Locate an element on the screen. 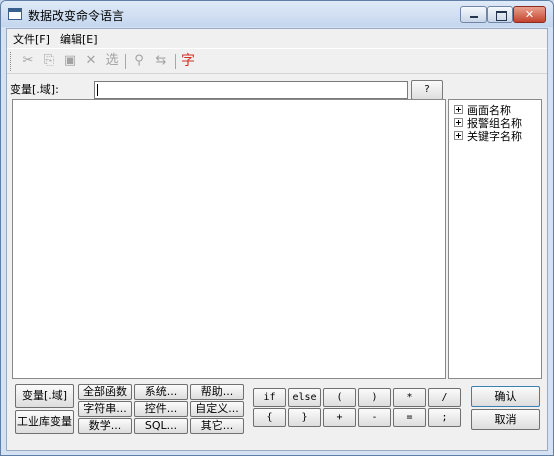 Image resolution: width=554 pixels, height=456 pixels. op-equals-button: = is located at coordinates (409, 417).